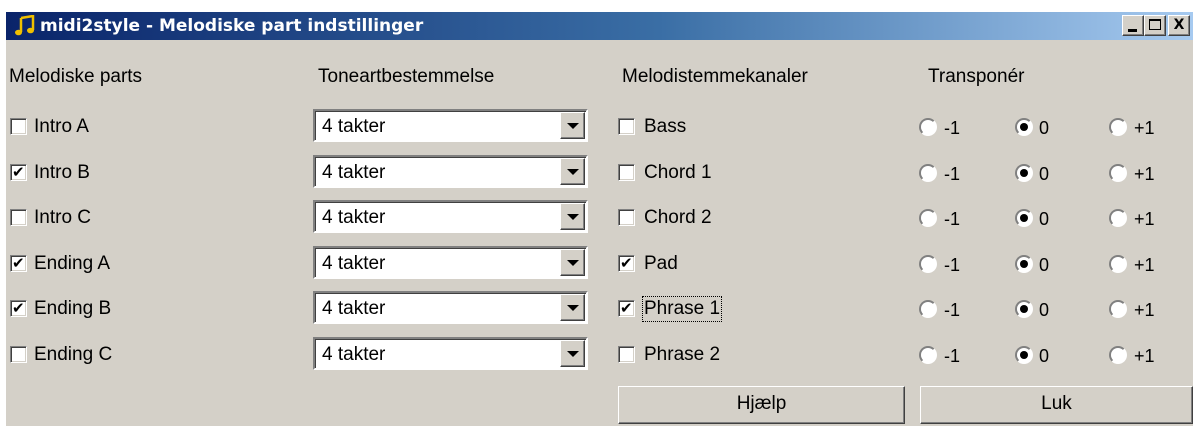  Describe the element at coordinates (61, 126) in the screenshot. I see `part-label: Intro A` at that location.